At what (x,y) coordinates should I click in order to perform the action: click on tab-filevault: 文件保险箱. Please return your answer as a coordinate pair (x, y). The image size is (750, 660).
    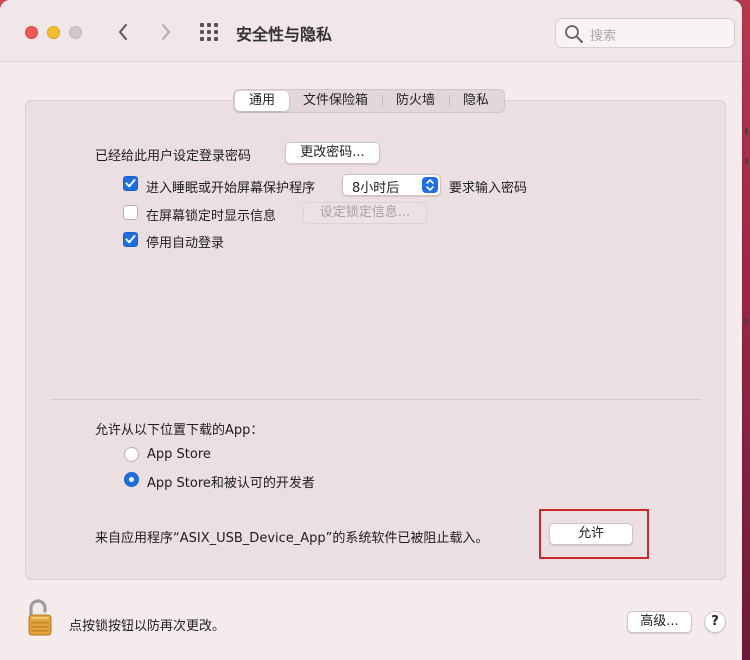
    Looking at the image, I should click on (335, 101).